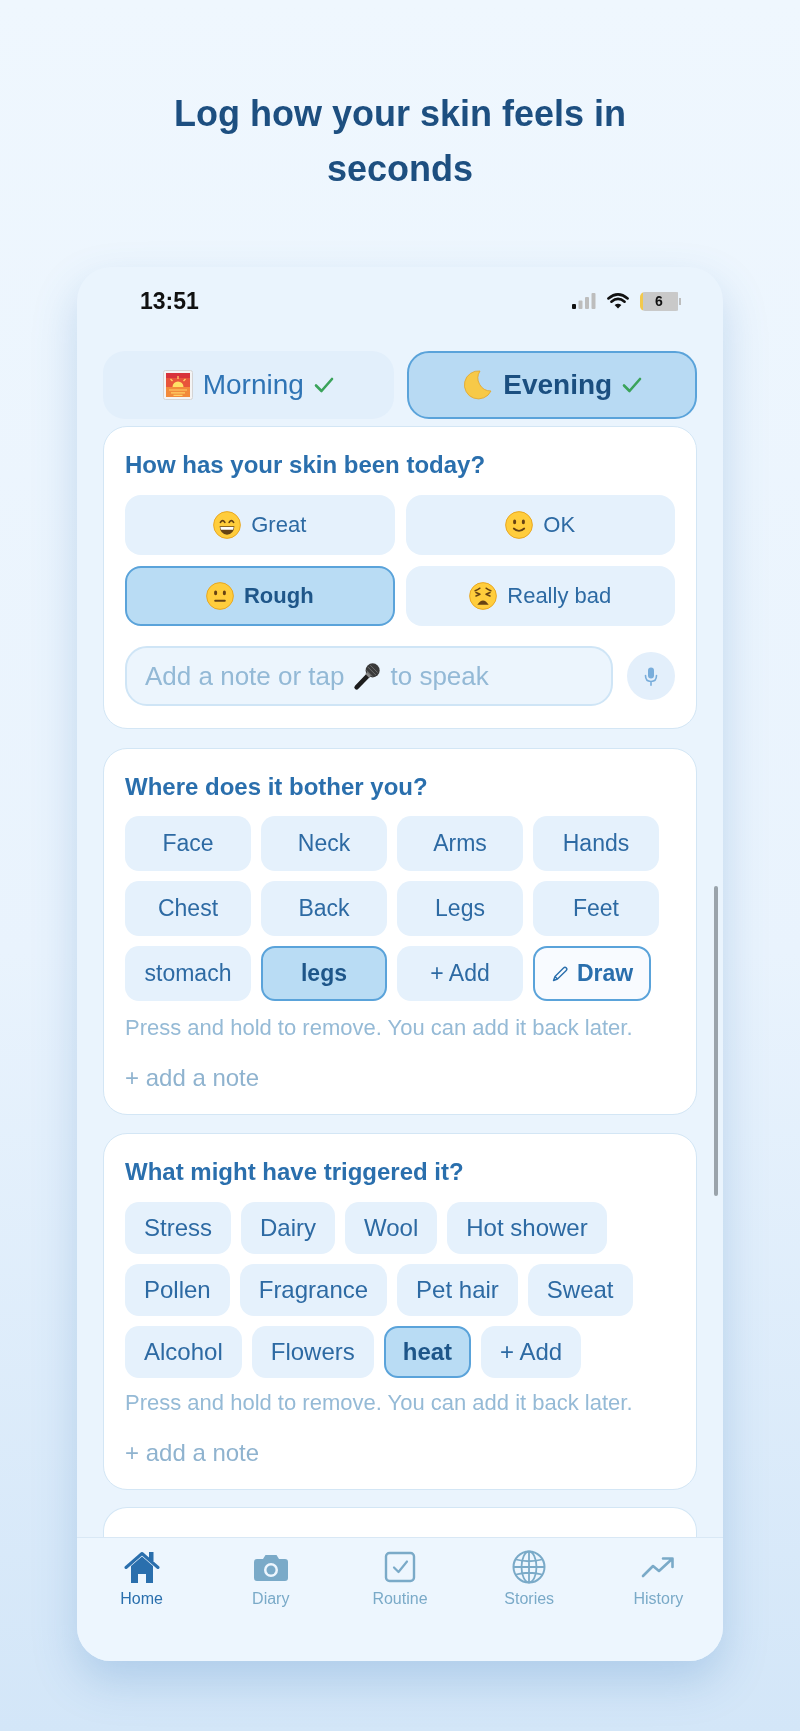 The image size is (800, 1731). Describe the element at coordinates (306, 465) in the screenshot. I see `card-title: How has your skin been today?` at that location.